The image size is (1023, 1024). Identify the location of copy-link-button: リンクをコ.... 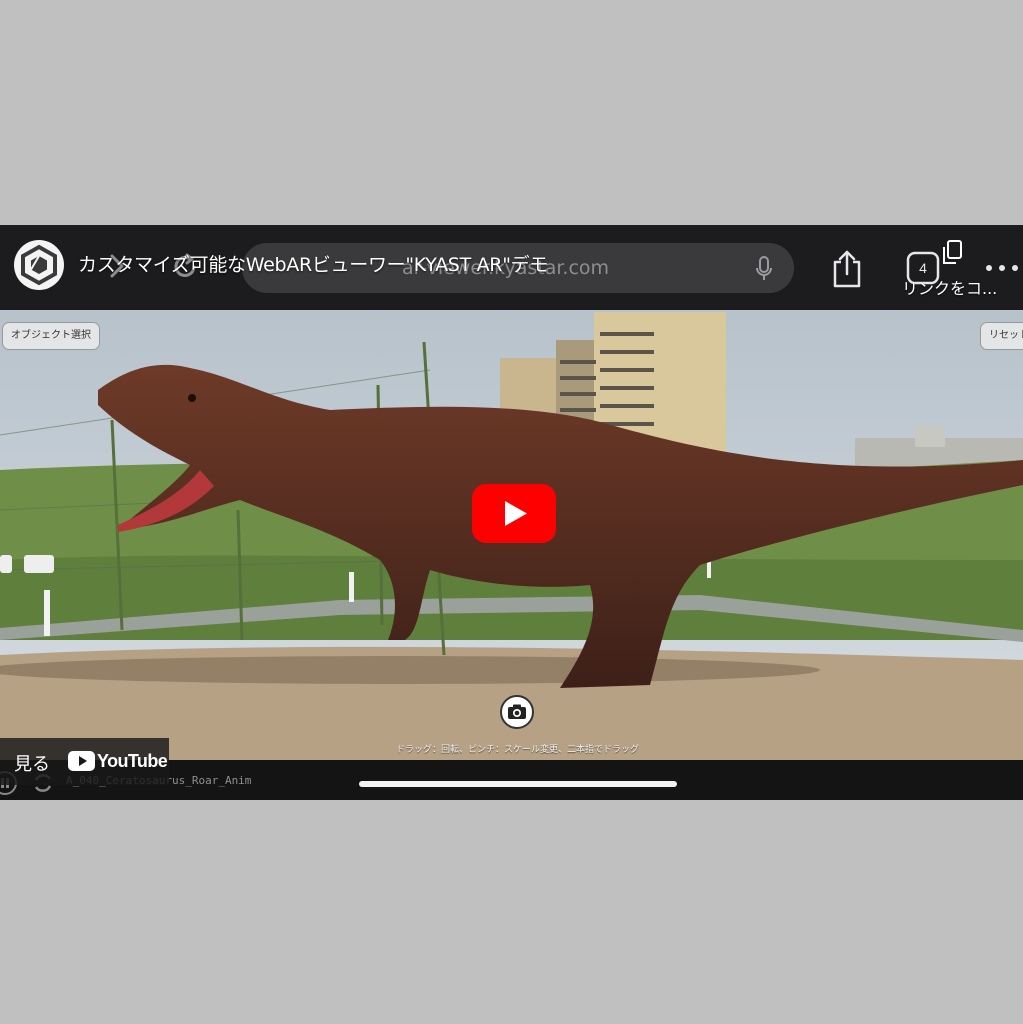
(957, 269).